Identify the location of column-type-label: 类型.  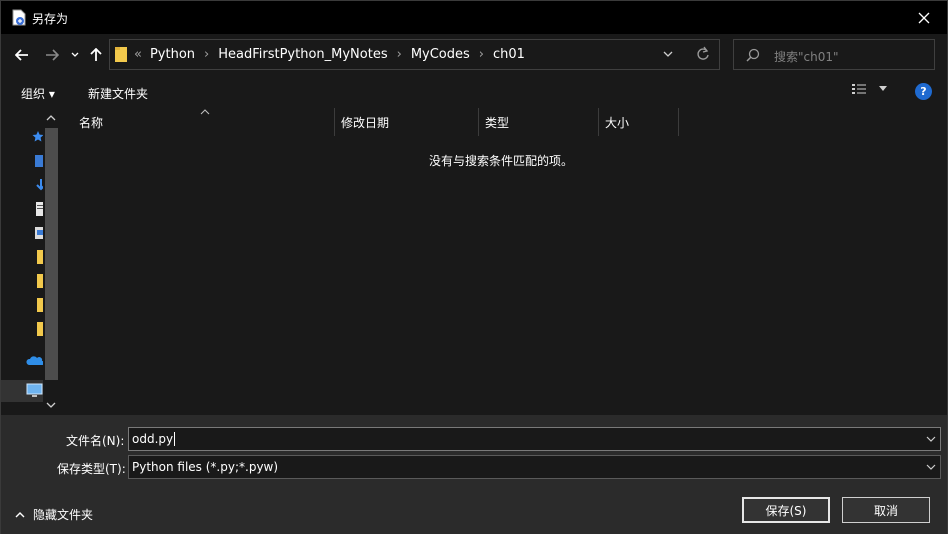
(497, 122).